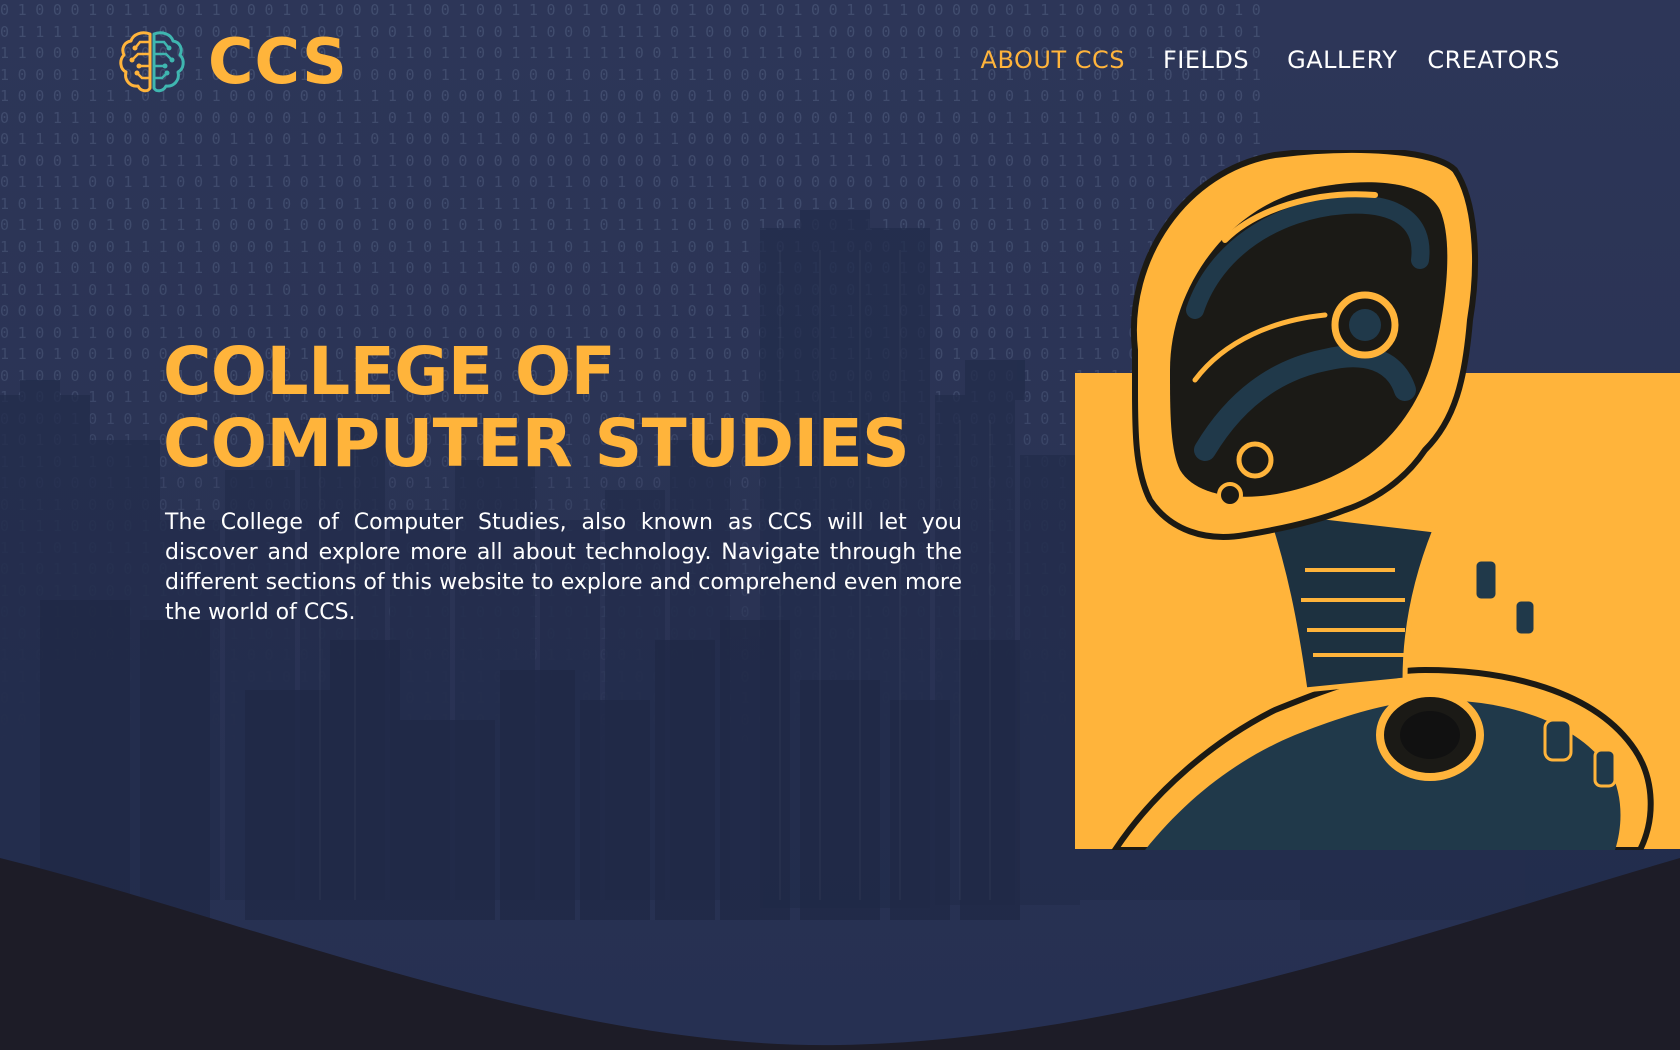  What do you see at coordinates (152, 62) in the screenshot?
I see `brain-circuit-icon` at bounding box center [152, 62].